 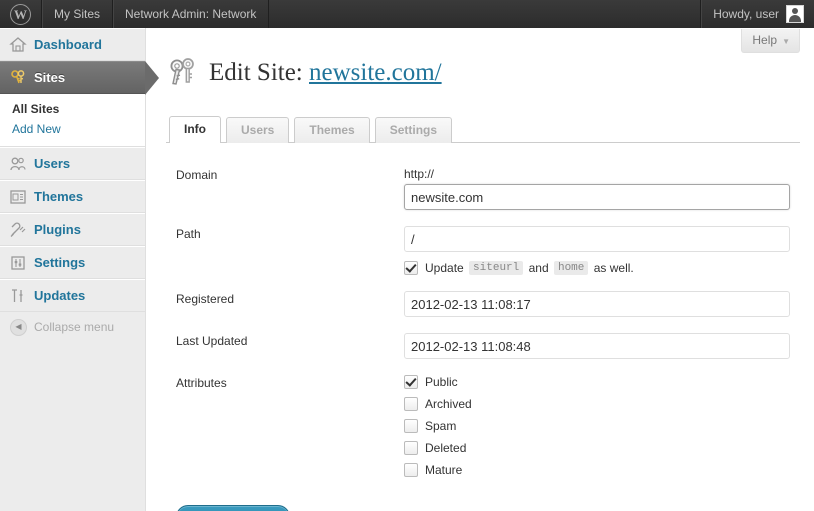 What do you see at coordinates (197, 175) in the screenshot?
I see `domain-label: Domain` at bounding box center [197, 175].